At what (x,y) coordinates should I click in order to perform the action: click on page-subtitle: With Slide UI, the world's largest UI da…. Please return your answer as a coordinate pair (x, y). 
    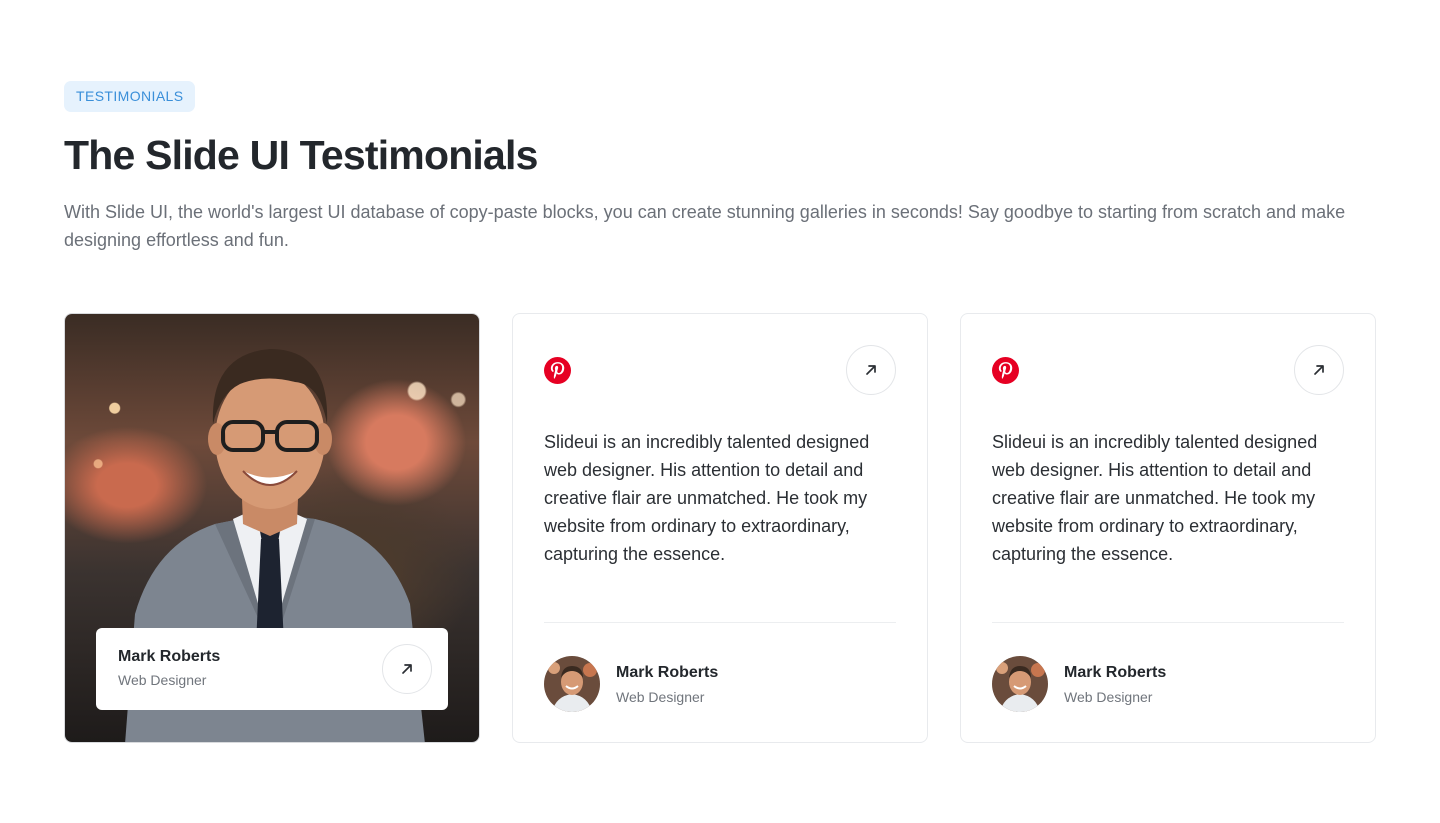
    Looking at the image, I should click on (705, 226).